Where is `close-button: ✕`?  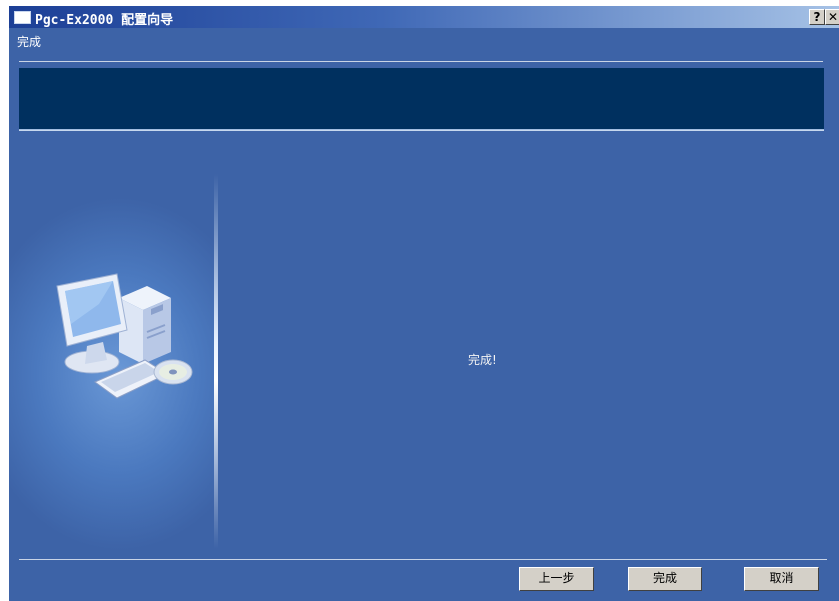
close-button: ✕ is located at coordinates (832, 17).